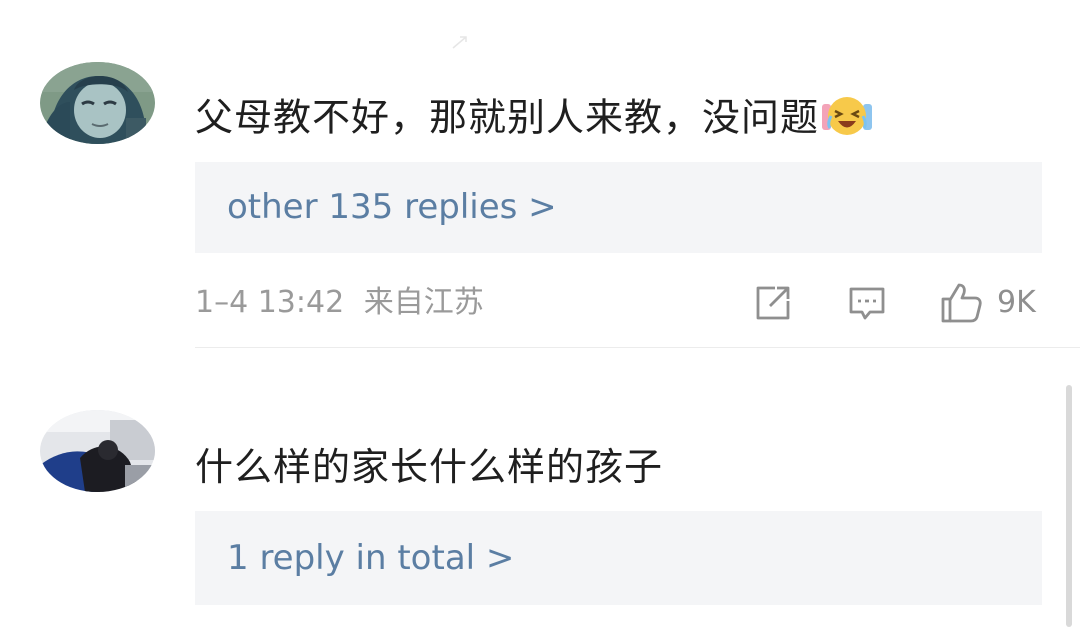  I want to click on comment-location: 来自江苏, so click(423, 302).